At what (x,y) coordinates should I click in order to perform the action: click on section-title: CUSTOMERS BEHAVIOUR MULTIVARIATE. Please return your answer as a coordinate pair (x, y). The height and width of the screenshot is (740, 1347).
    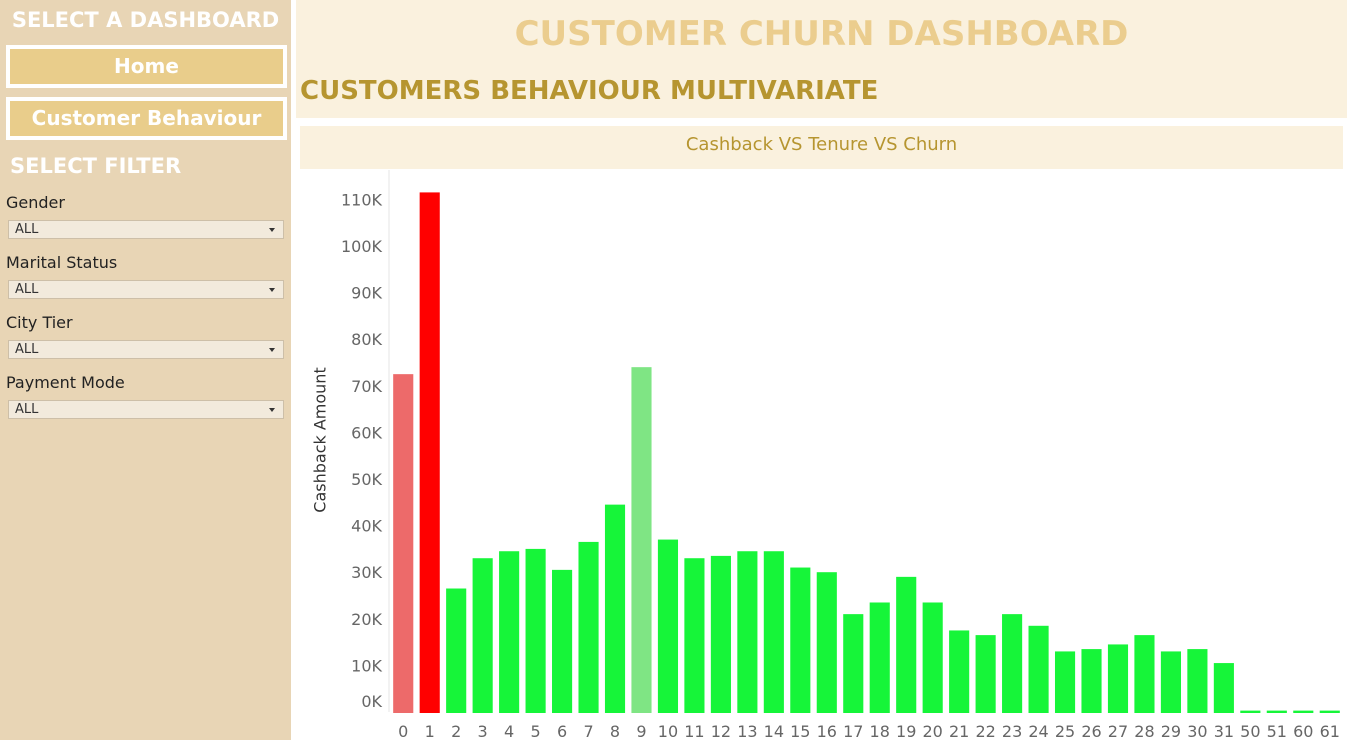
    Looking at the image, I should click on (589, 91).